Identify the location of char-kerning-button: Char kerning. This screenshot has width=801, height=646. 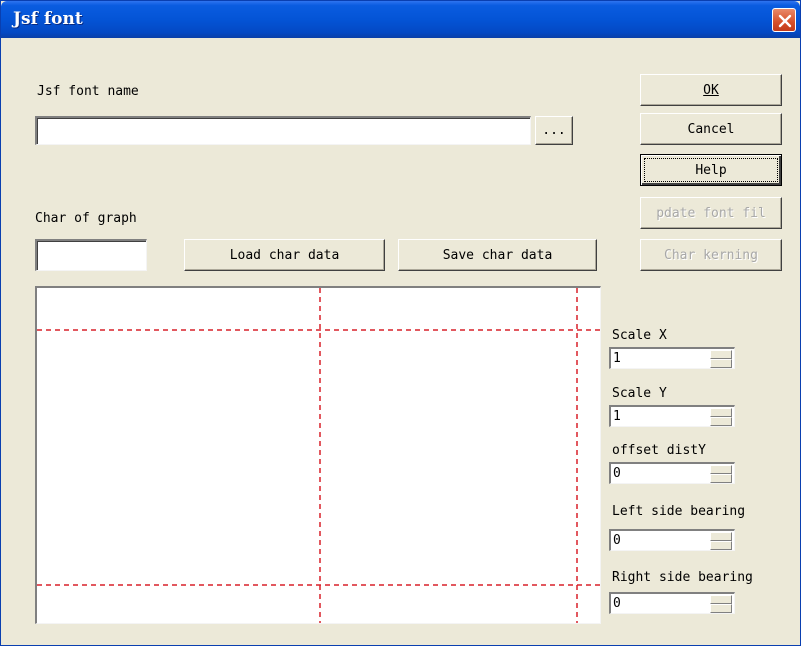
(711, 255).